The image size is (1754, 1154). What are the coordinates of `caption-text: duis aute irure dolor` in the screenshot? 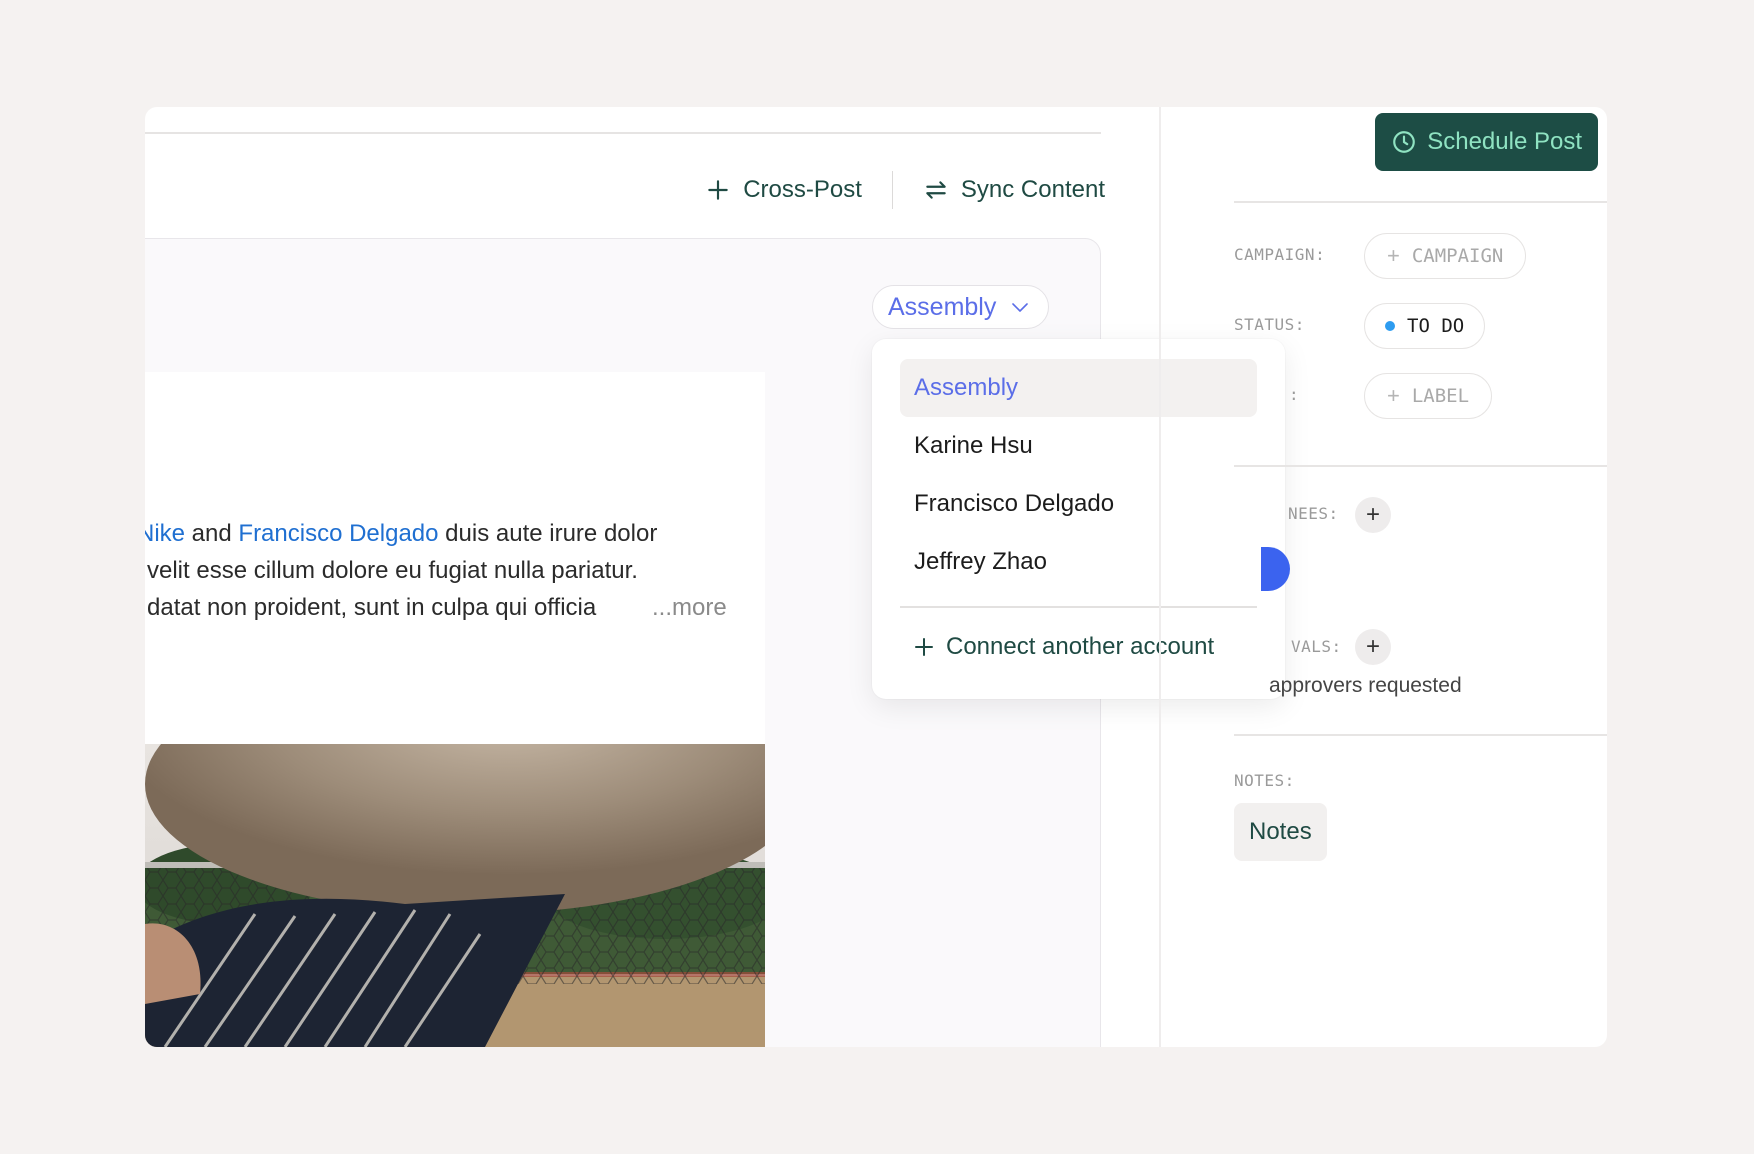 It's located at (548, 533).